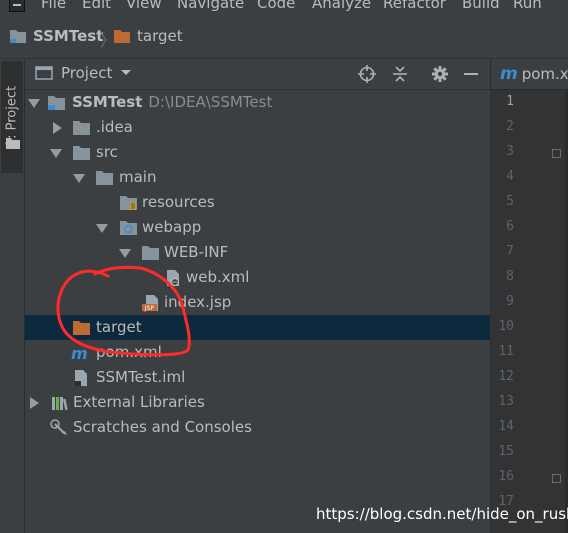 Image resolution: width=568 pixels, height=533 pixels. I want to click on breadcrumb-folder: target, so click(148, 36).